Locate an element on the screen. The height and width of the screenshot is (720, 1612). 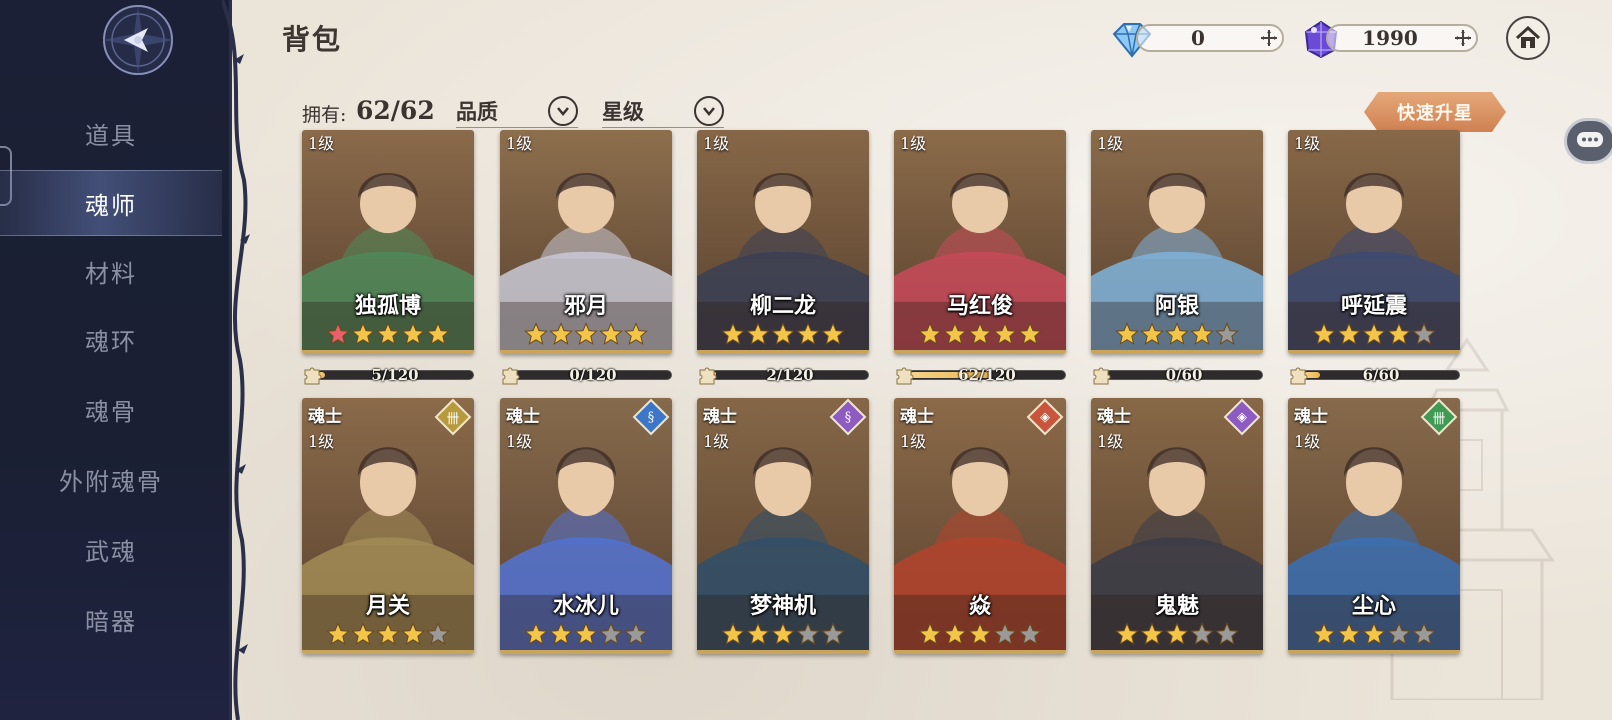
sidebar-item-external-soul-bone: 外附魂骨 is located at coordinates (111, 479).